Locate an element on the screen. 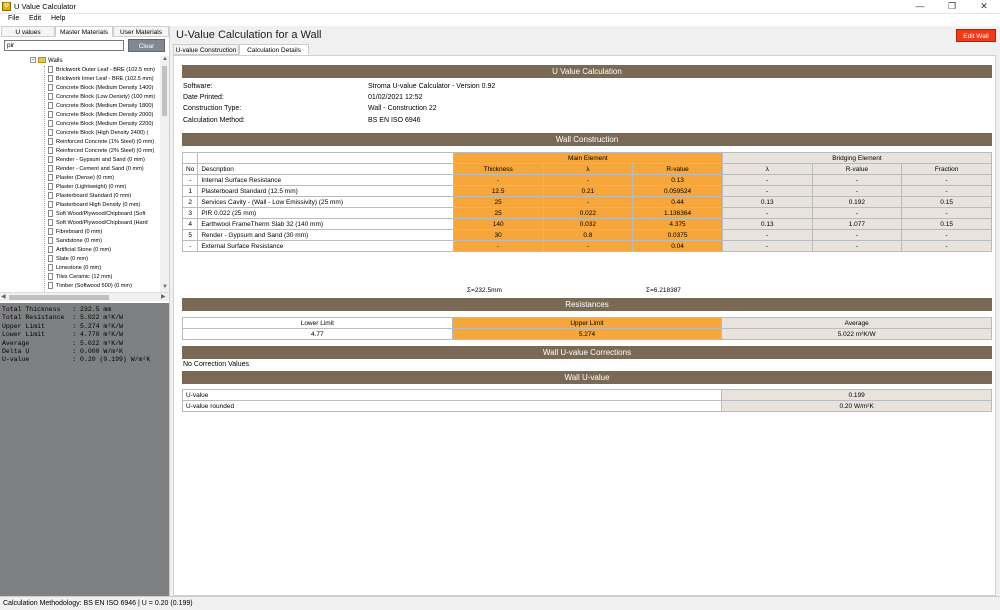 This screenshot has height=610, width=1000. close-button: ✕ is located at coordinates (984, 6).